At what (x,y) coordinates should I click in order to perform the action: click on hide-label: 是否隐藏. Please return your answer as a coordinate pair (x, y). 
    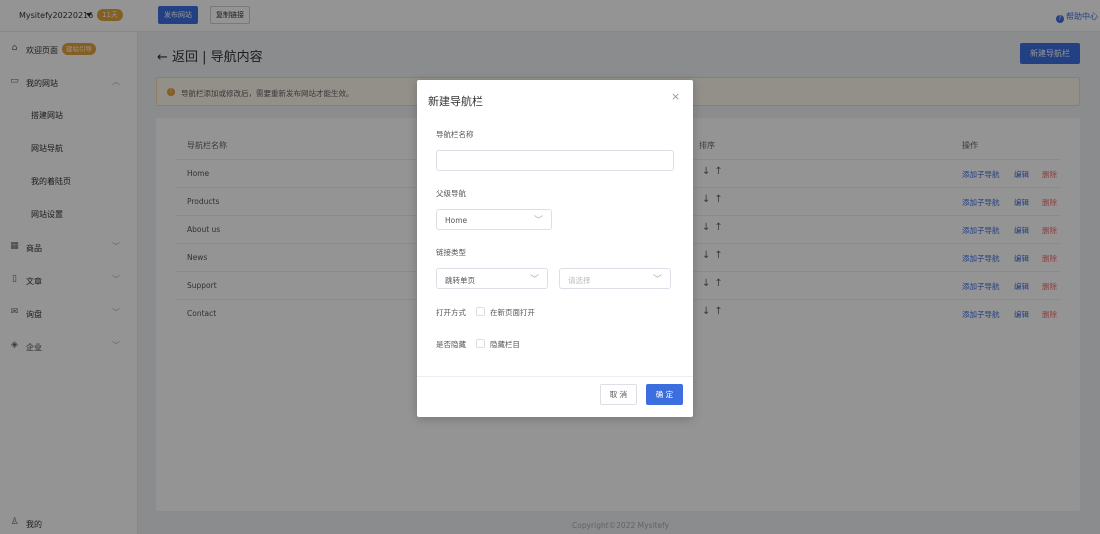
    Looking at the image, I should click on (451, 344).